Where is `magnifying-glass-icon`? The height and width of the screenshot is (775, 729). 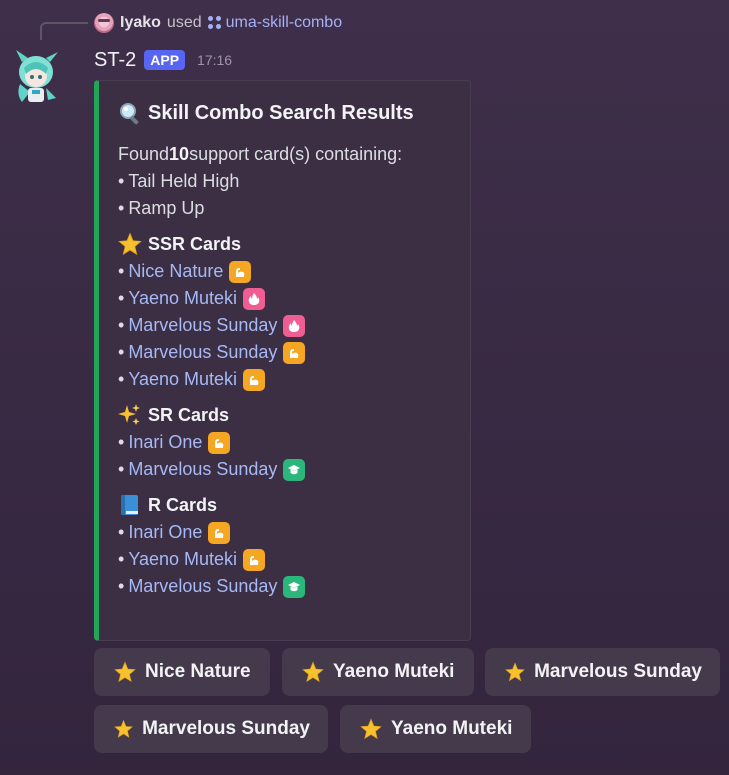
magnifying-glass-icon is located at coordinates (130, 113).